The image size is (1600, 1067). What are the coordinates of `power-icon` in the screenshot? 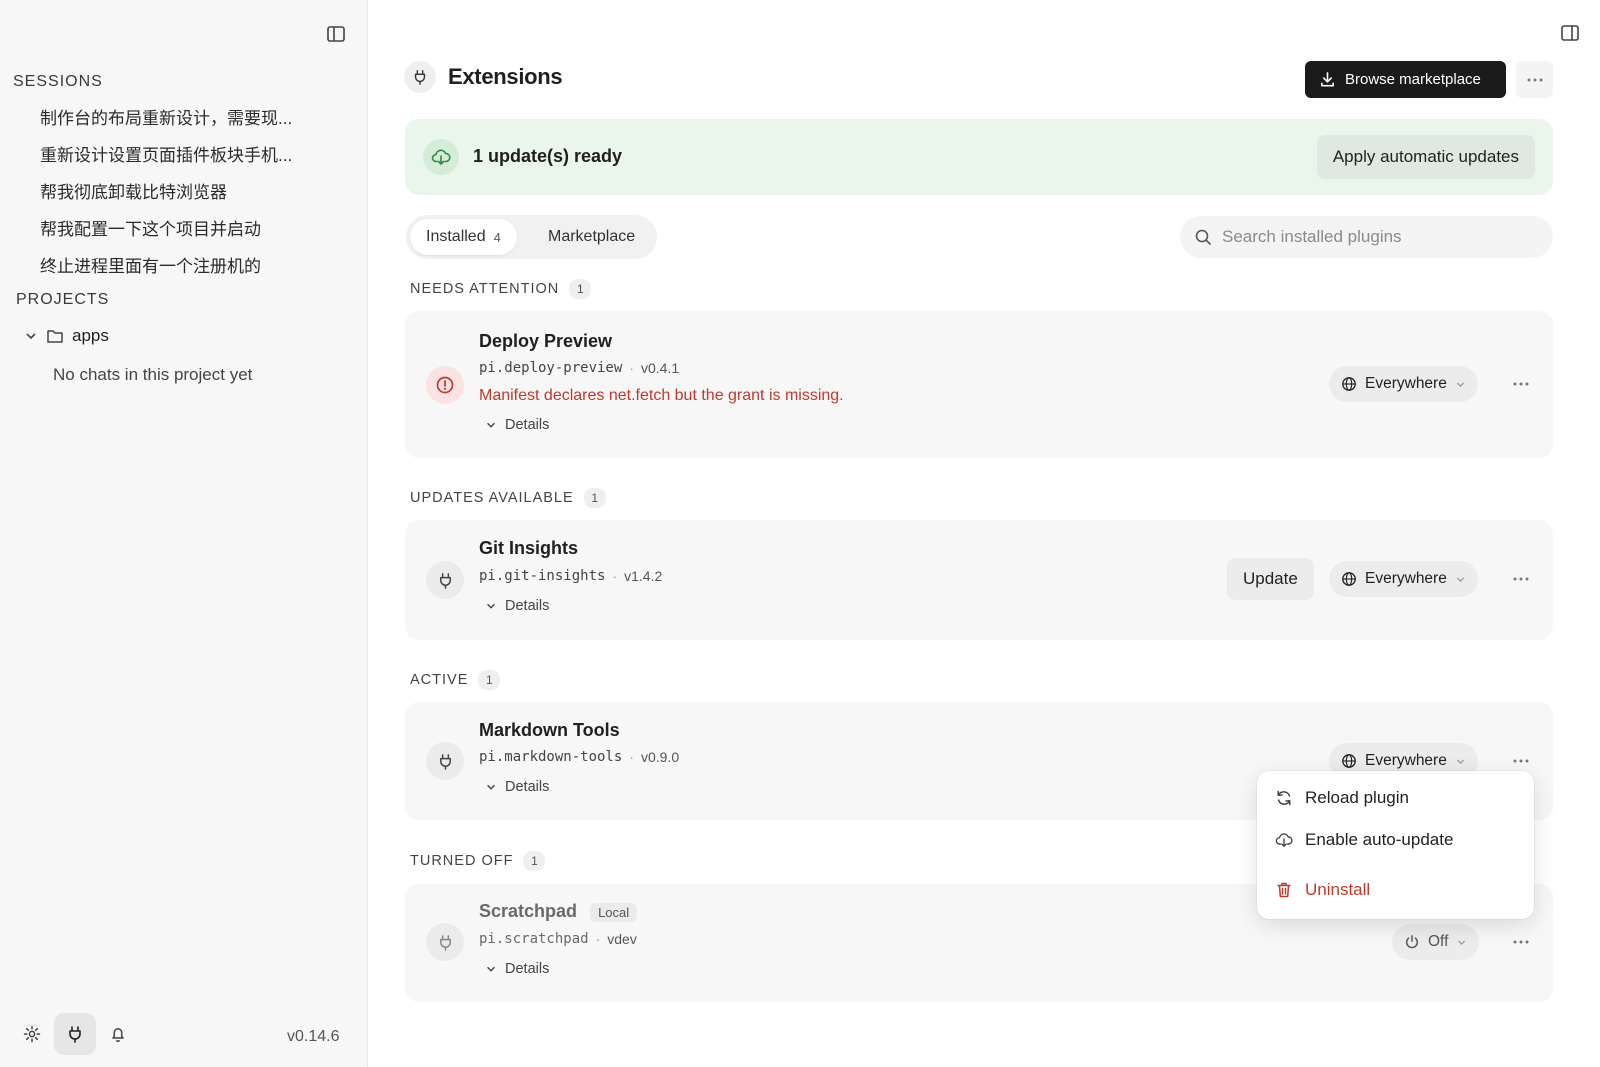 It's located at (1412, 942).